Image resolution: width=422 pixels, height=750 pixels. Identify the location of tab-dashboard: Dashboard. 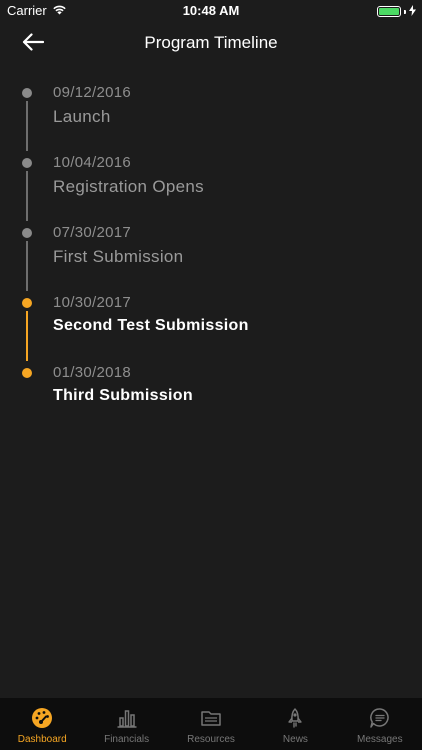
(42, 724).